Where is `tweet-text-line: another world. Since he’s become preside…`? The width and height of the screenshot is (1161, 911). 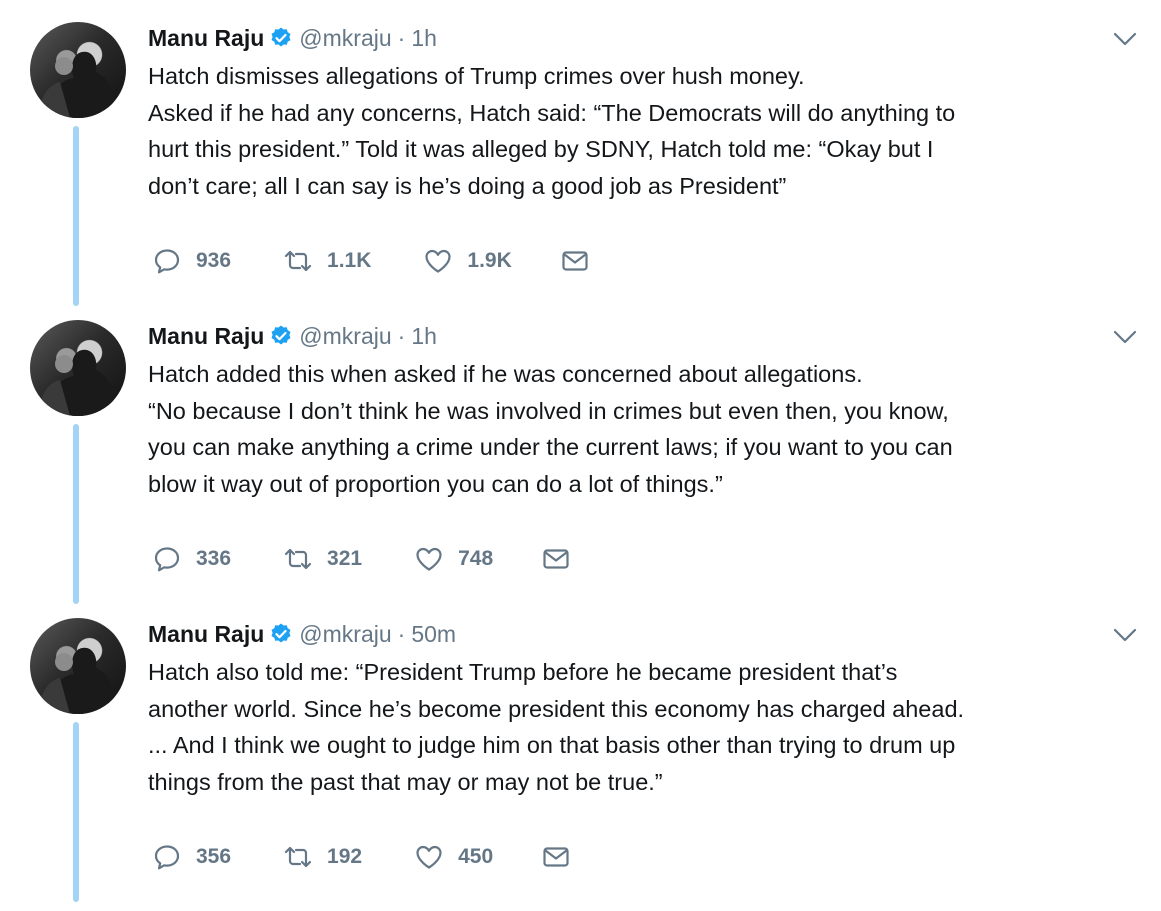
tweet-text-line: another world. Since he’s become preside… is located at coordinates (556, 708).